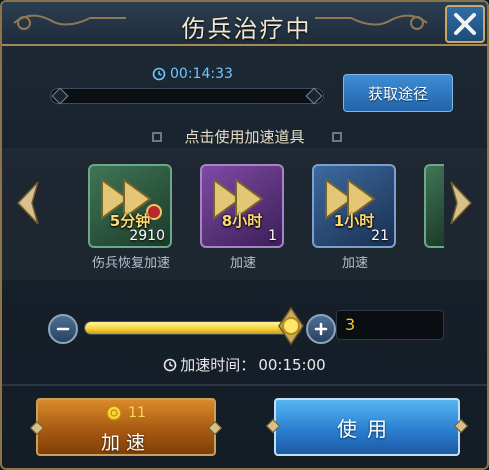 Image resolution: width=489 pixels, height=470 pixels. I want to click on slider-plus-button, so click(321, 329).